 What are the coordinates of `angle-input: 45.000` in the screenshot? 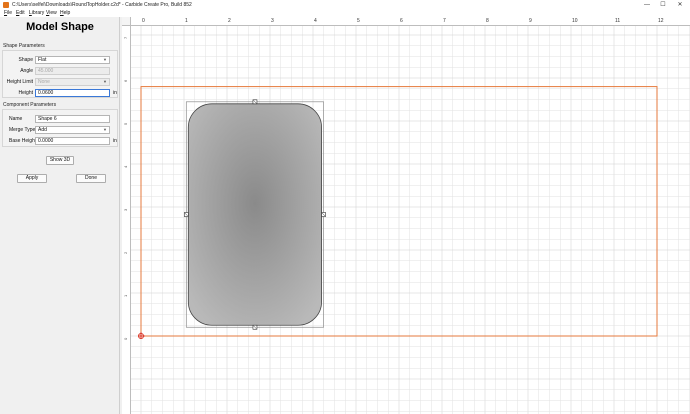 It's located at (72, 71).